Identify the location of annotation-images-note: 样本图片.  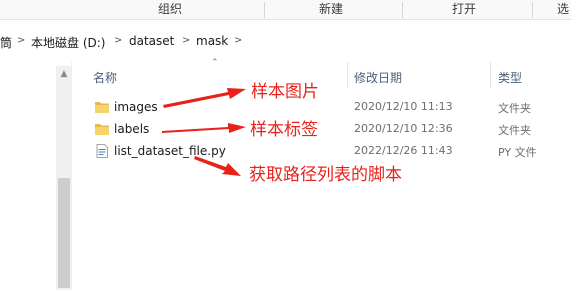
(285, 92).